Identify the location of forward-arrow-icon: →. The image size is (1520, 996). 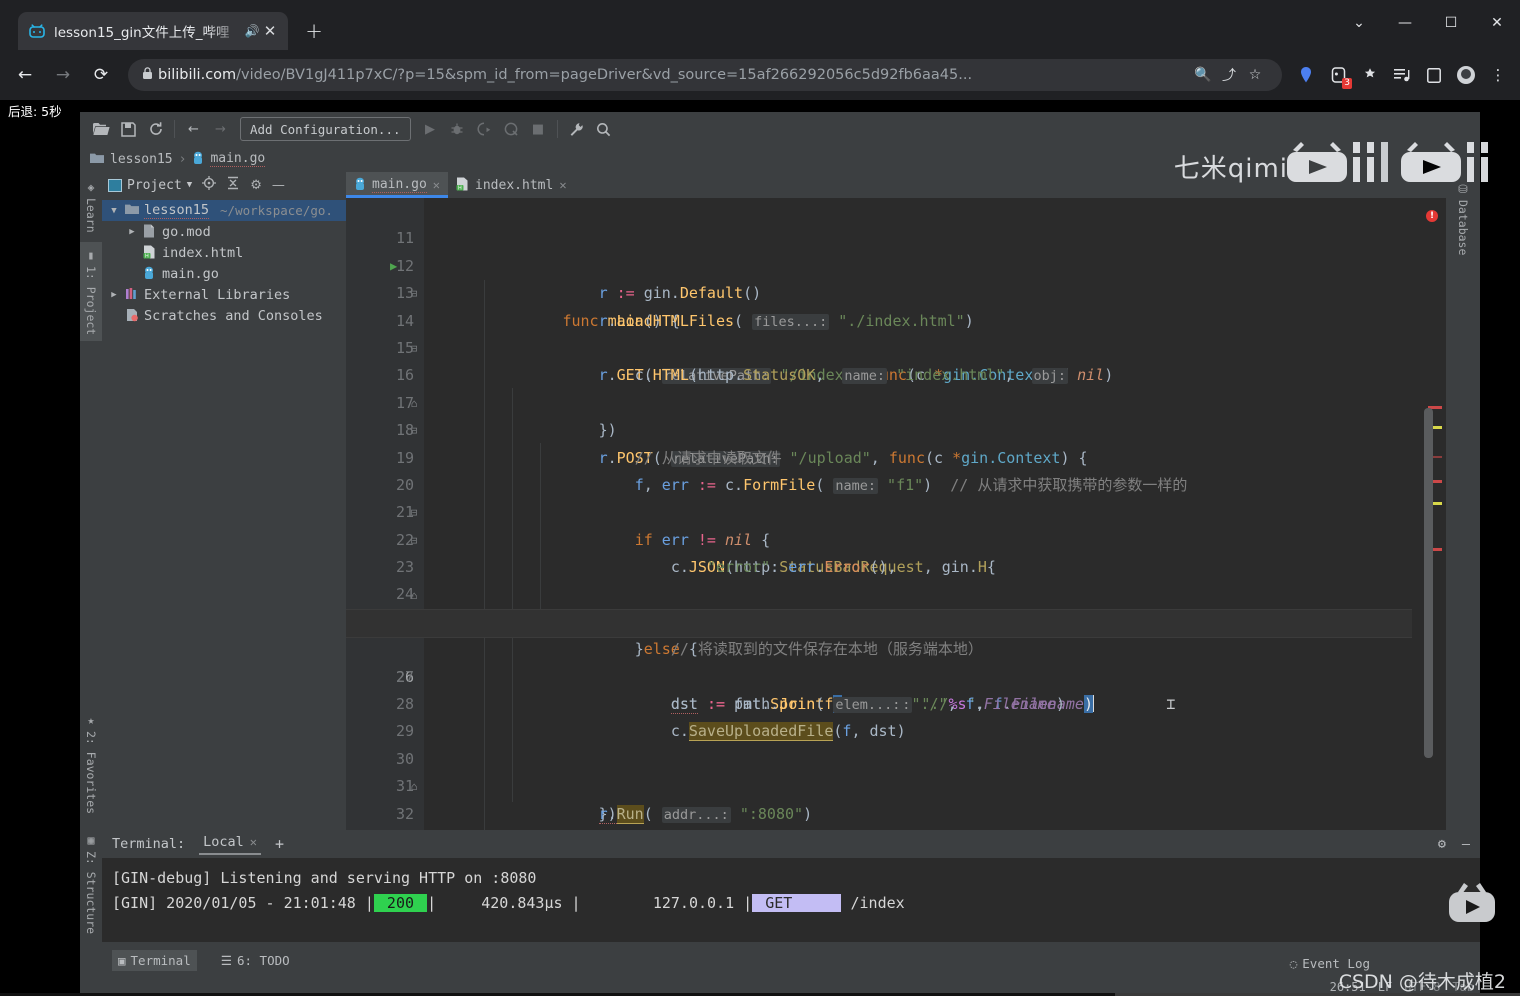
(220, 129).